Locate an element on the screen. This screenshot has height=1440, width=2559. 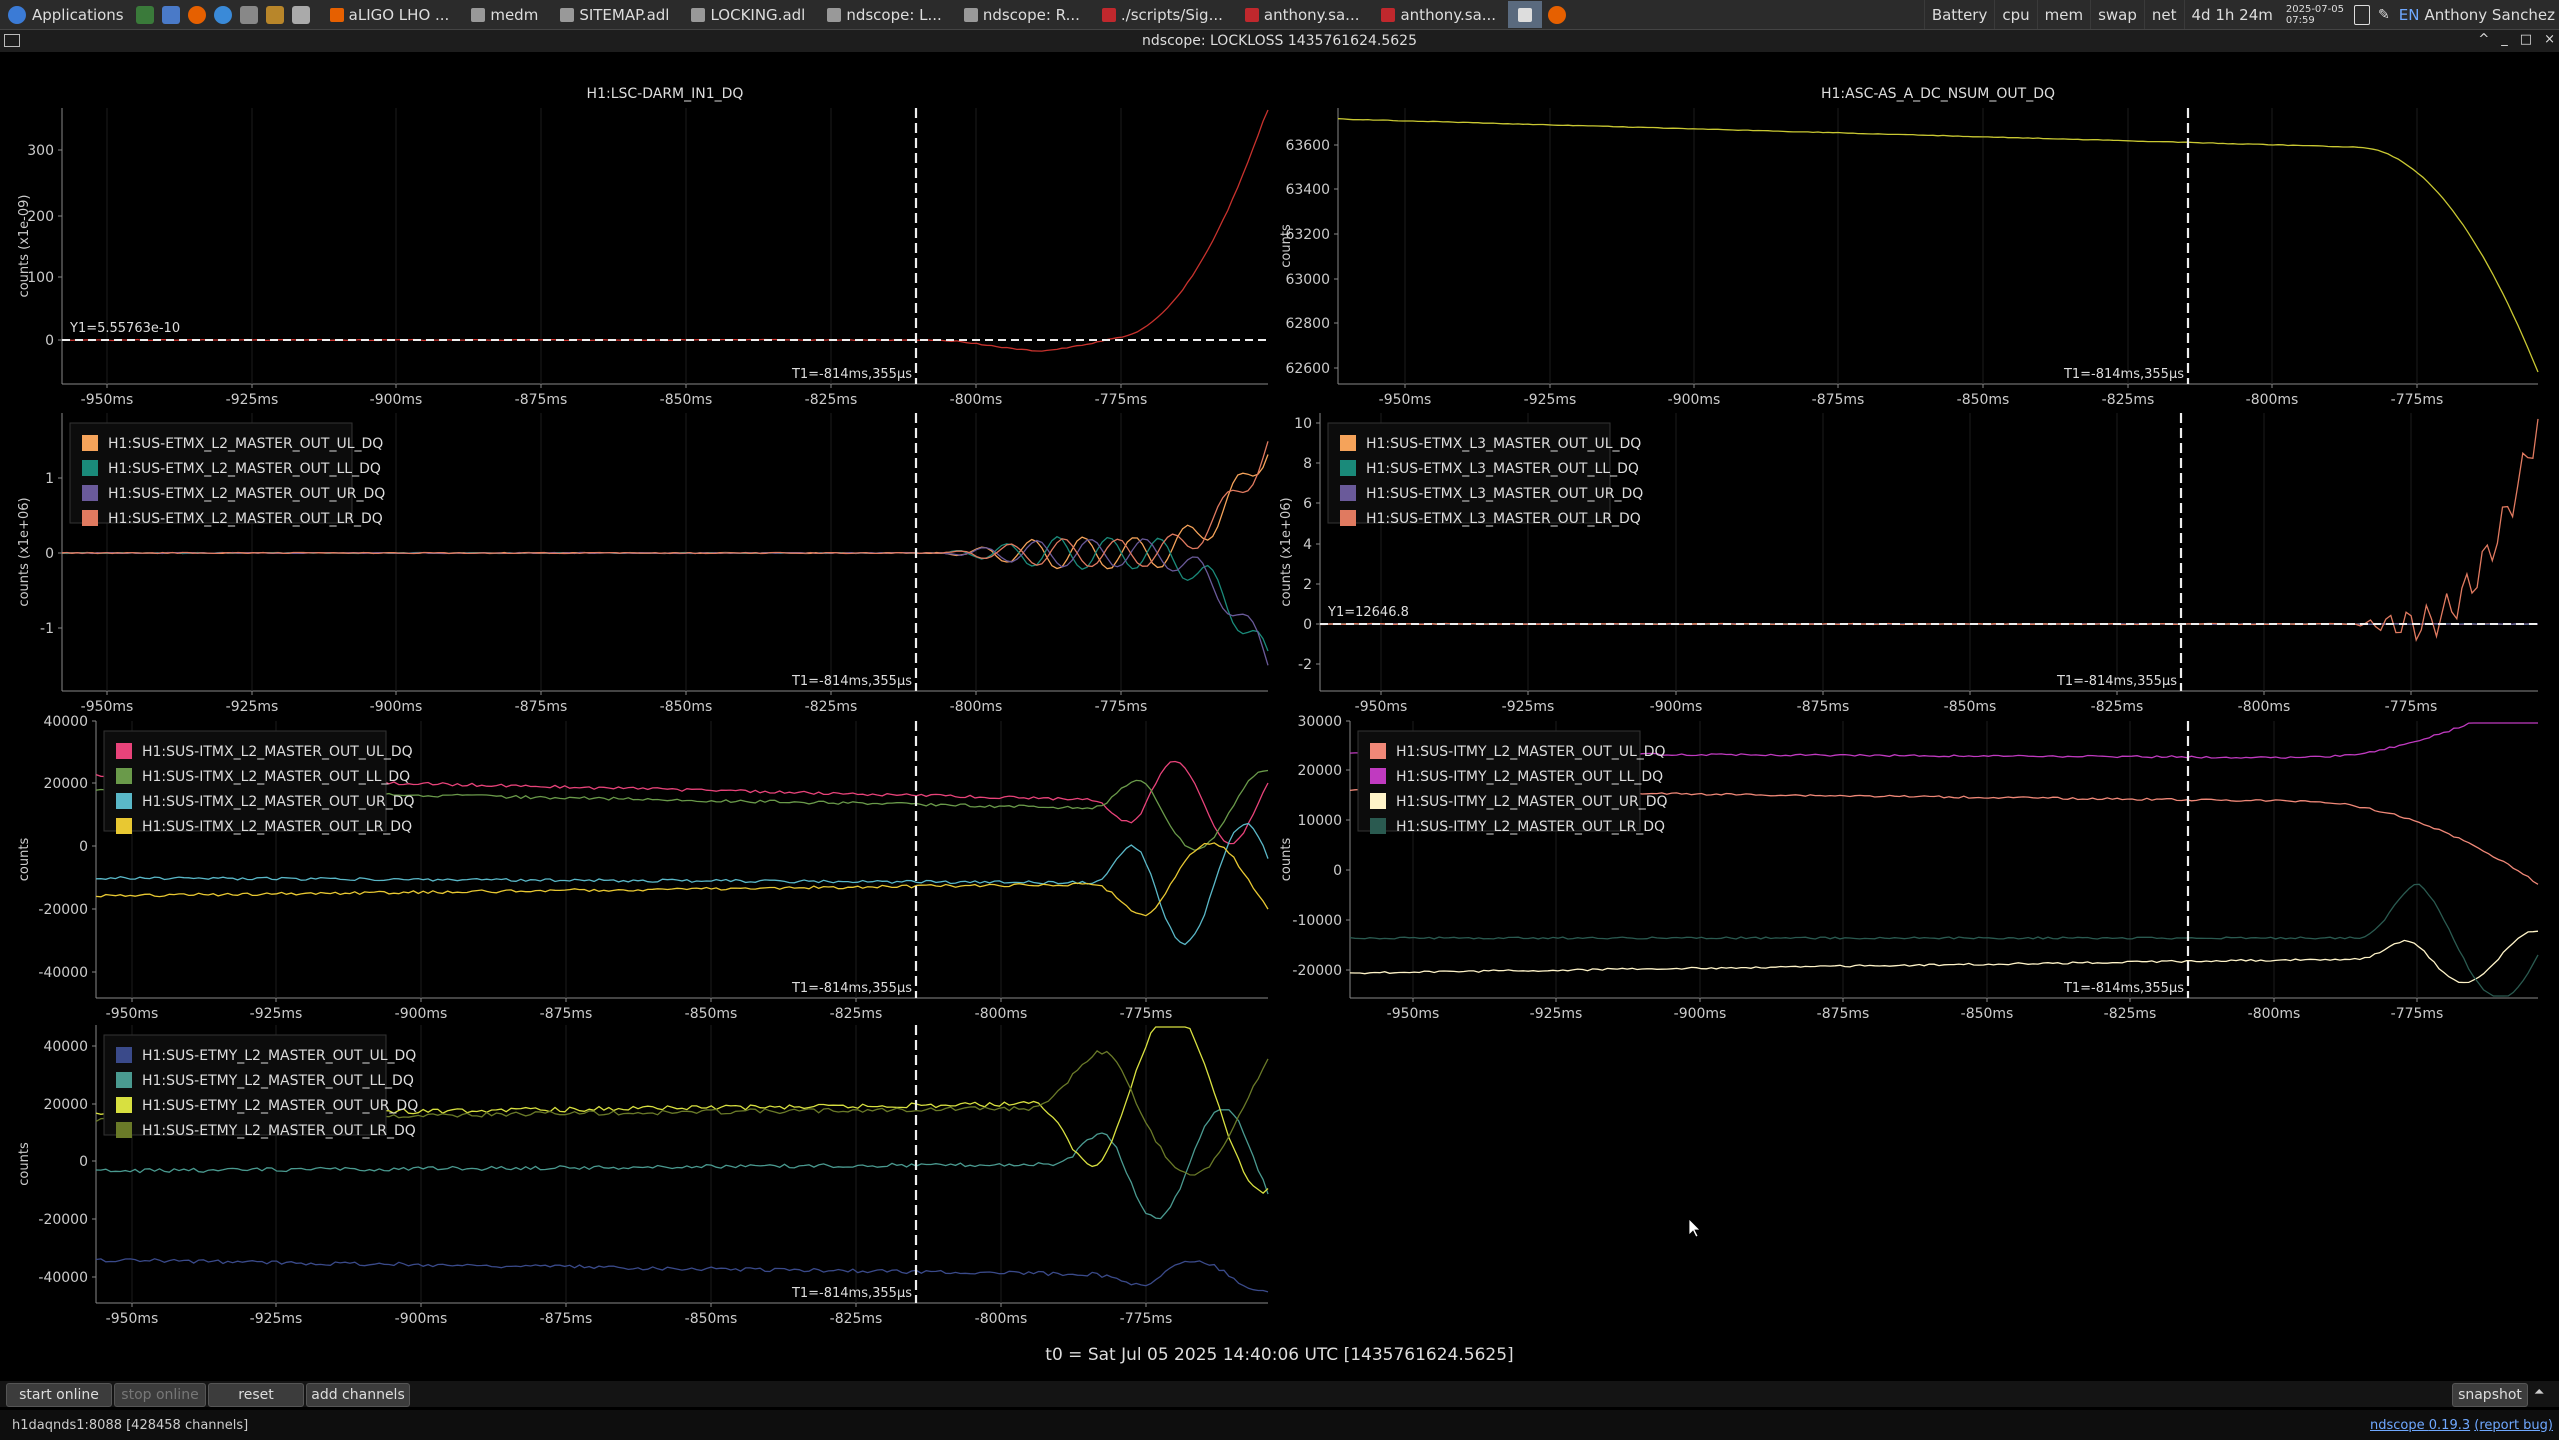
window-shade-button: ^ is located at coordinates (2483, 39).